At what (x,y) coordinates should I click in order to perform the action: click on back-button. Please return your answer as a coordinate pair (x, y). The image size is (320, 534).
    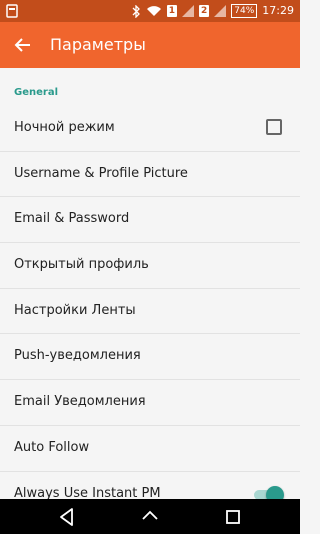
    Looking at the image, I should click on (23, 45).